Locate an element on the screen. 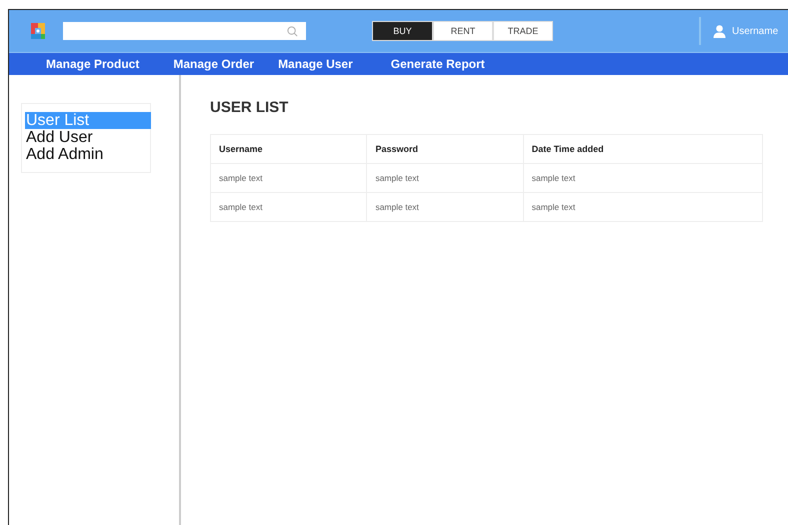 Image resolution: width=788 pixels, height=525 pixels. column-header: Password is located at coordinates (445, 149).